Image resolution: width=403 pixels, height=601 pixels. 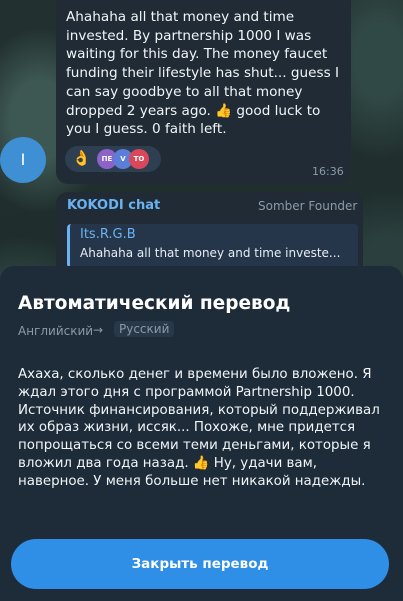 What do you see at coordinates (308, 206) in the screenshot?
I see `member-role: Somber Founder` at bounding box center [308, 206].